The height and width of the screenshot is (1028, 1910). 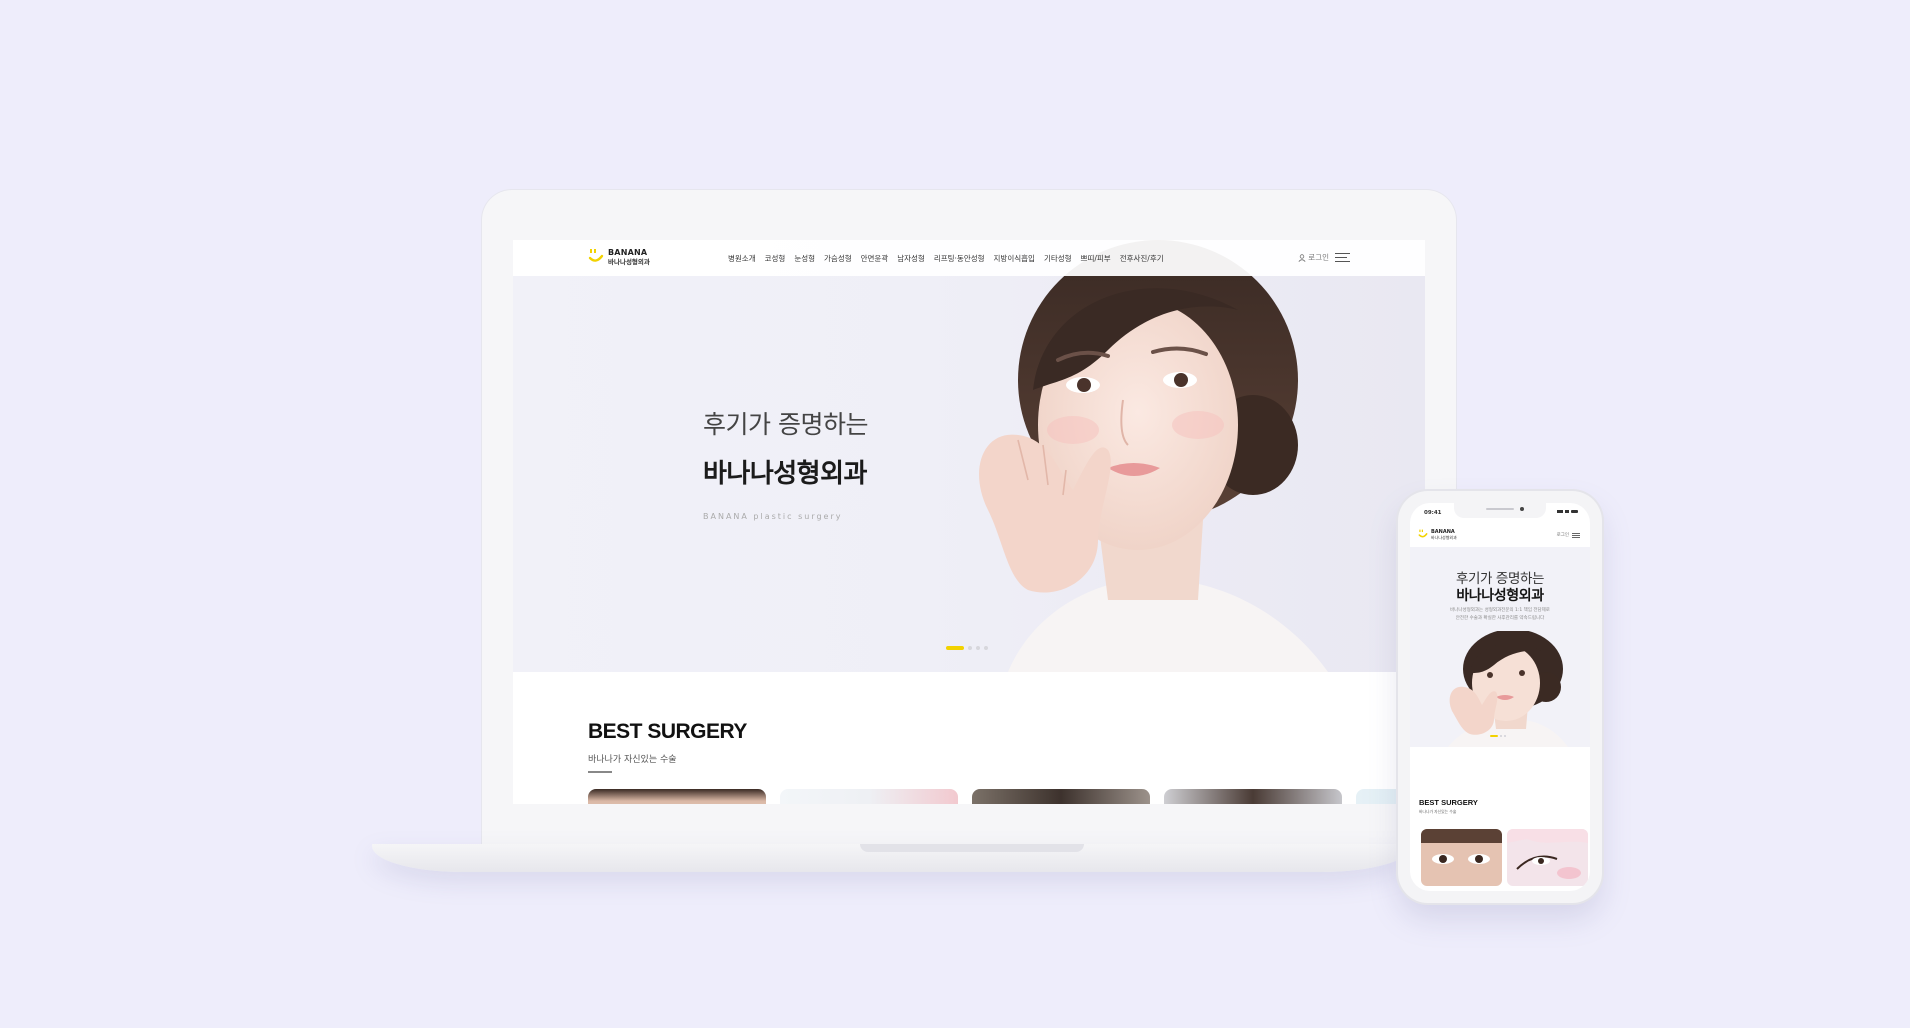 I want to click on menu-icon, so click(x=1342, y=257).